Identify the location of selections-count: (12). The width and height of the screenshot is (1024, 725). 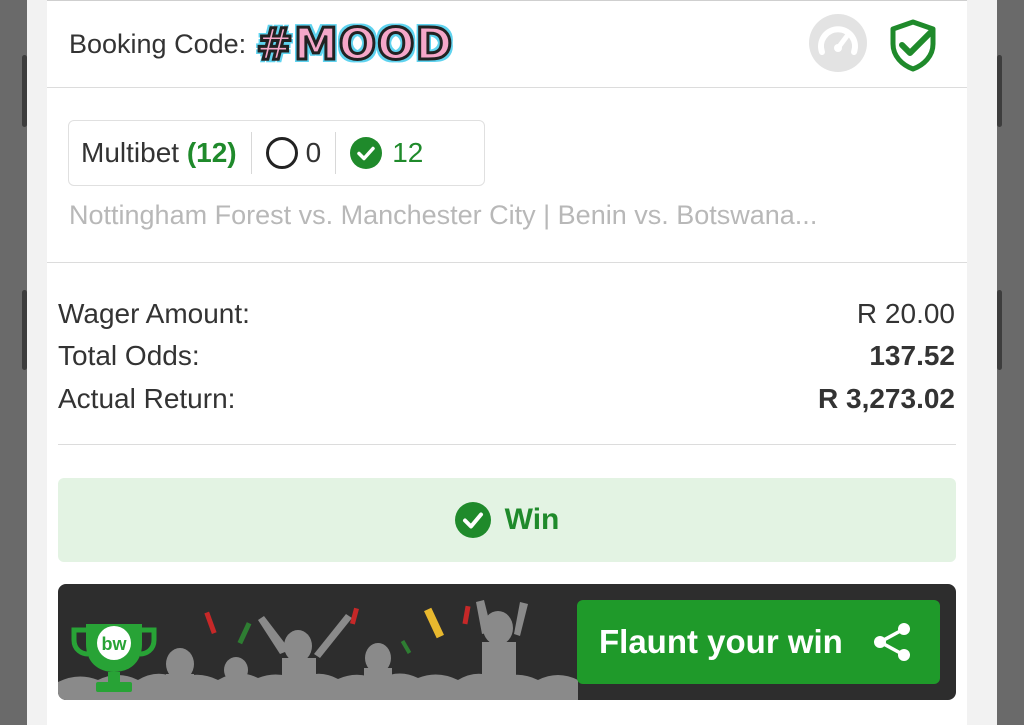
(211, 152).